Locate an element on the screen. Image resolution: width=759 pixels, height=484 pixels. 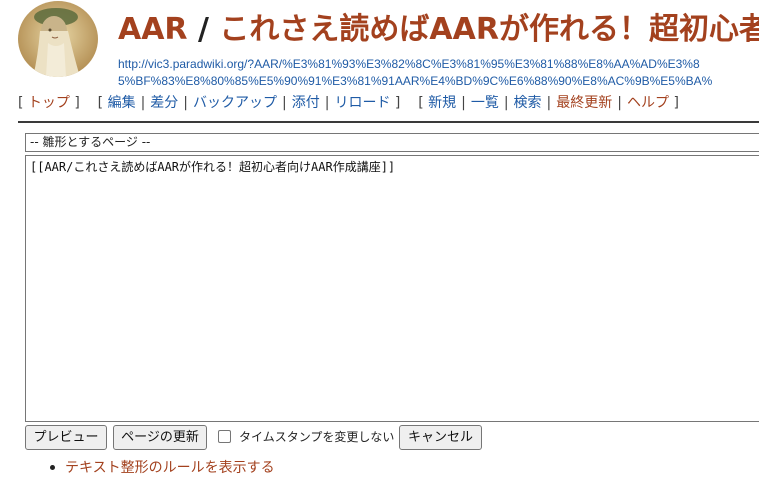
text-rules-link: テキスト整形のルールを表示する is located at coordinates (170, 468).